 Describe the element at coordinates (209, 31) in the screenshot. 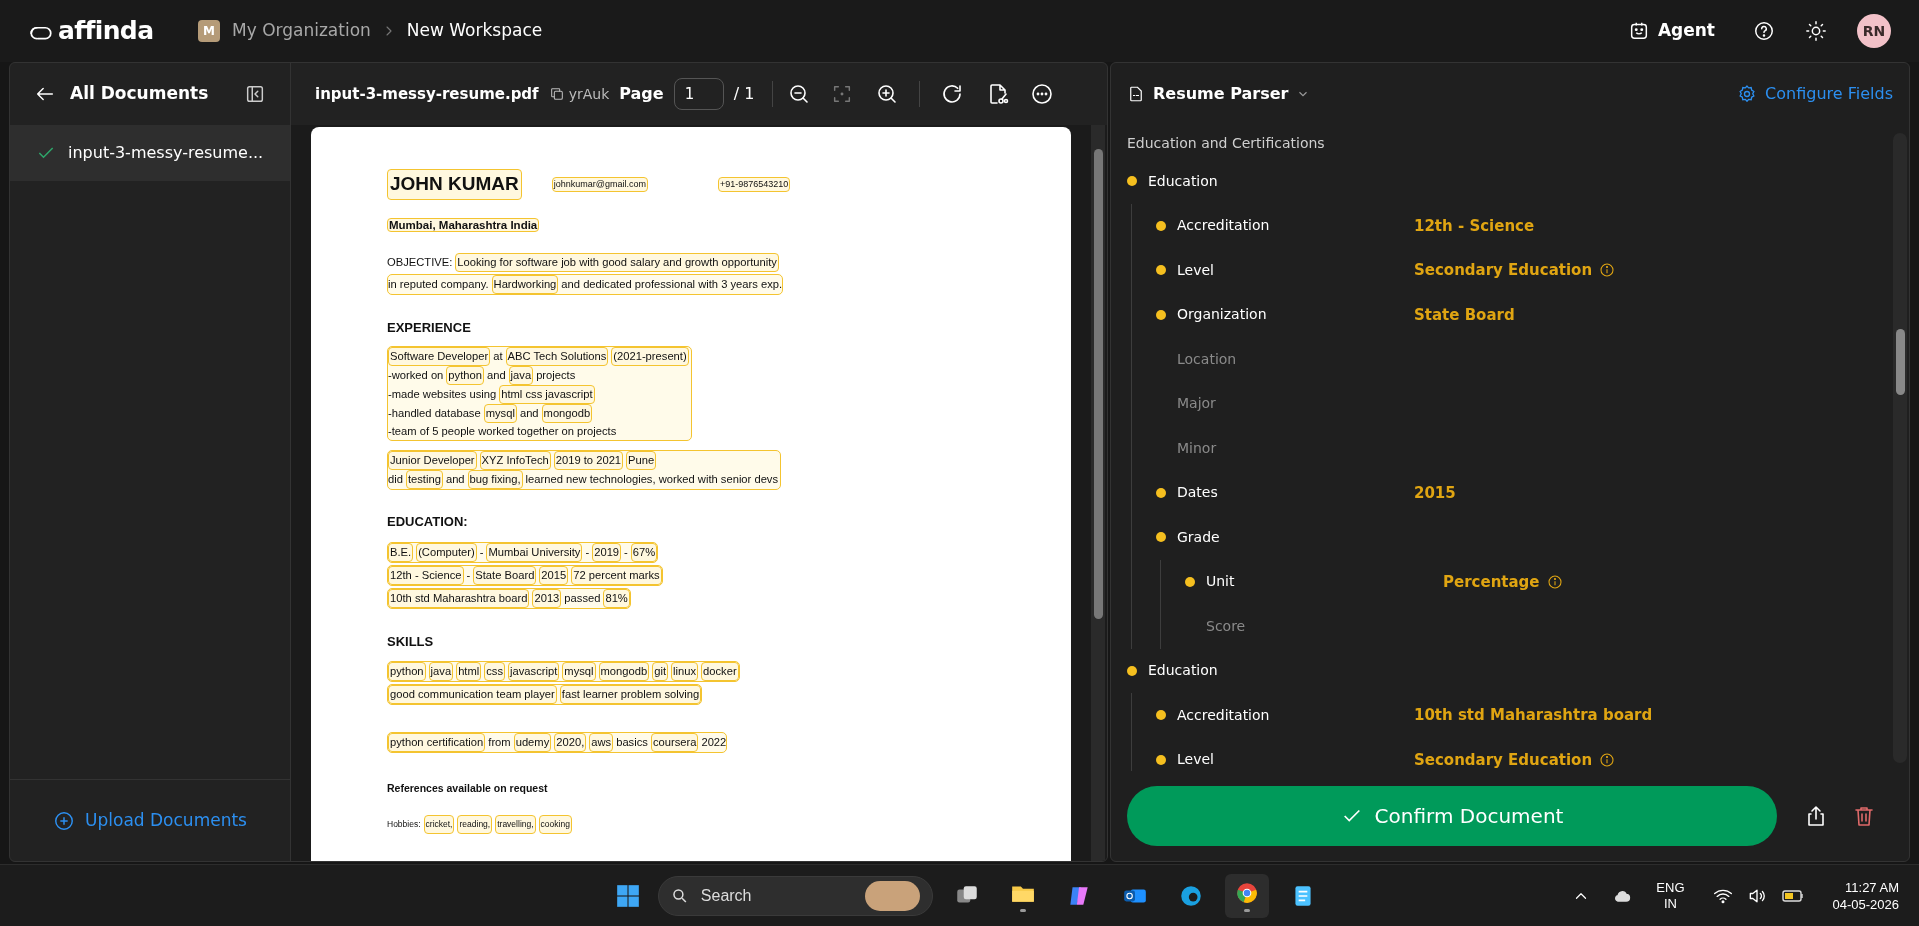

I see `org-avatar: M` at that location.